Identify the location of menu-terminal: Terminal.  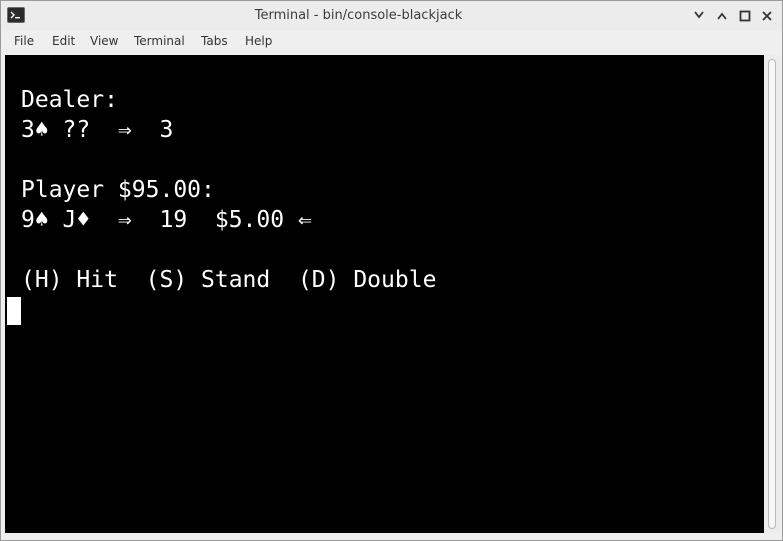
(159, 41).